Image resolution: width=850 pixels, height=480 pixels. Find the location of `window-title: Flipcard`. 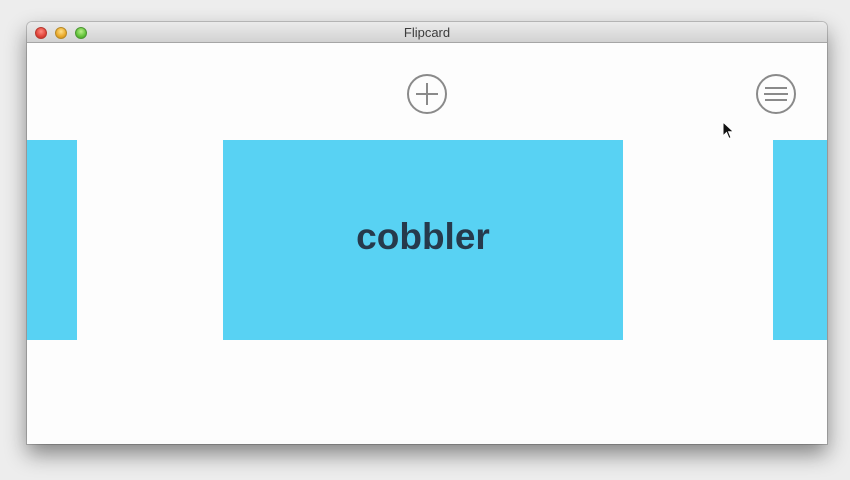

window-title: Flipcard is located at coordinates (427, 32).